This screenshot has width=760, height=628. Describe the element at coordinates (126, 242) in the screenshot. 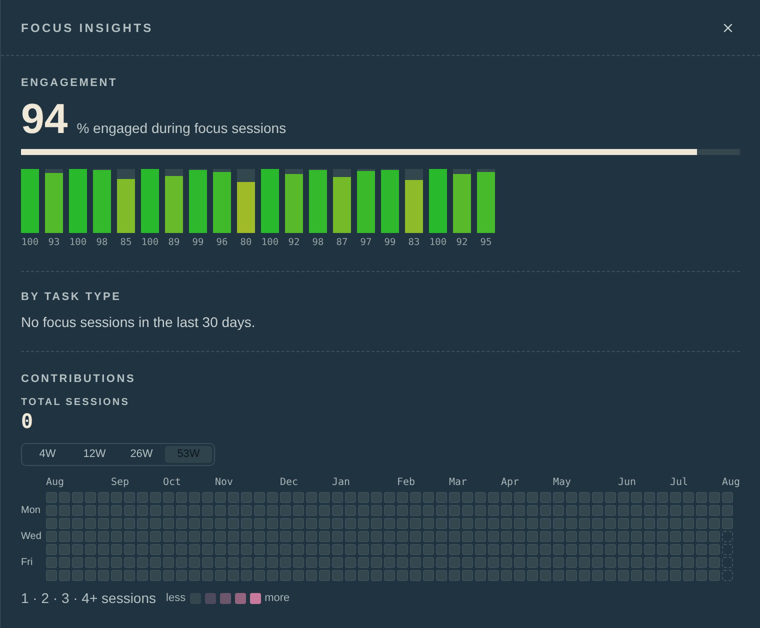

I see `bar-value-label: 85` at that location.